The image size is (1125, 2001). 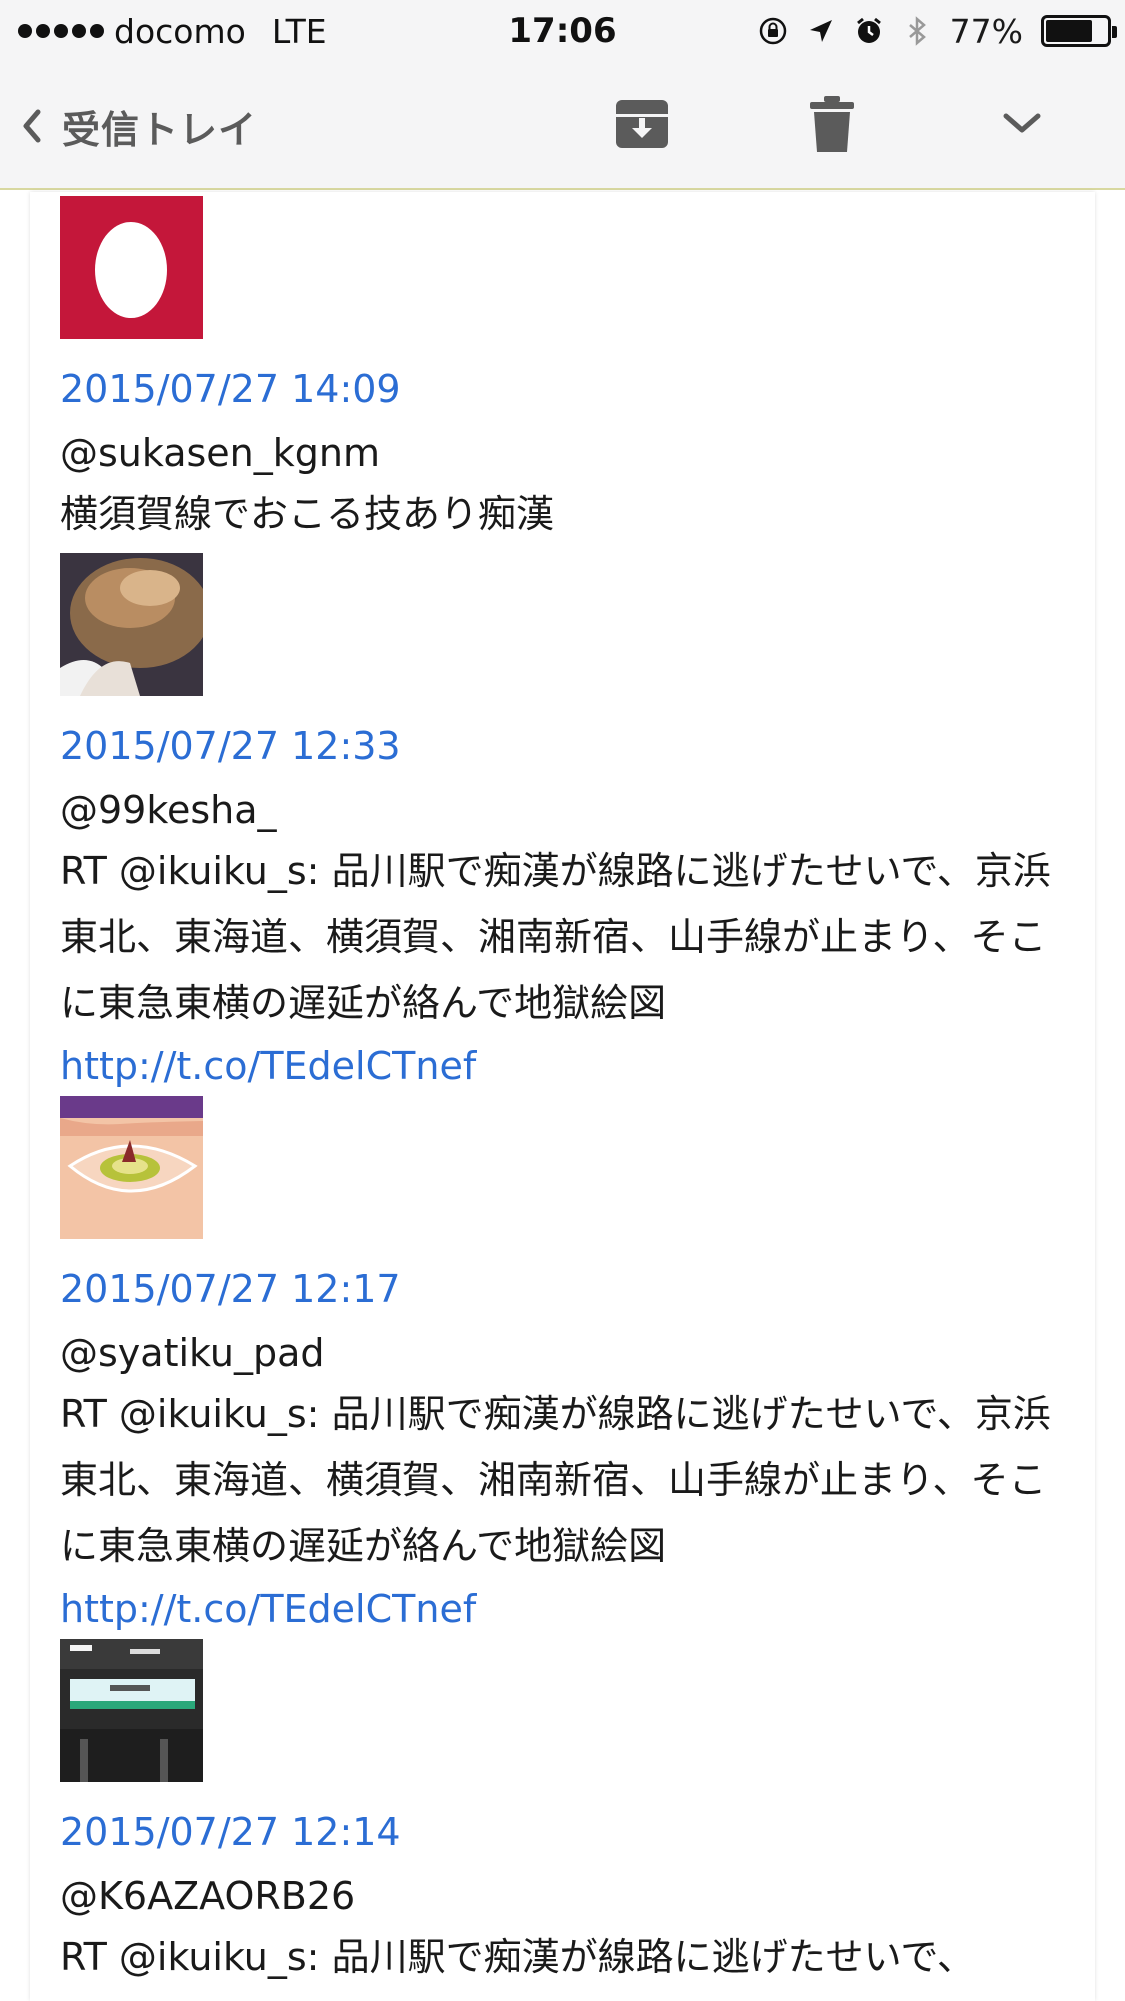 I want to click on network-type: LTE, so click(x=299, y=31).